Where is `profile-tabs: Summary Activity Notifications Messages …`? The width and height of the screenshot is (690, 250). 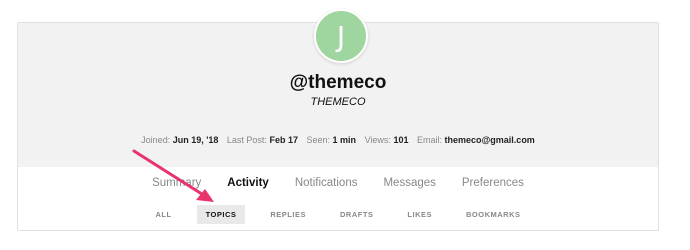 profile-tabs: Summary Activity Notifications Messages … is located at coordinates (338, 183).